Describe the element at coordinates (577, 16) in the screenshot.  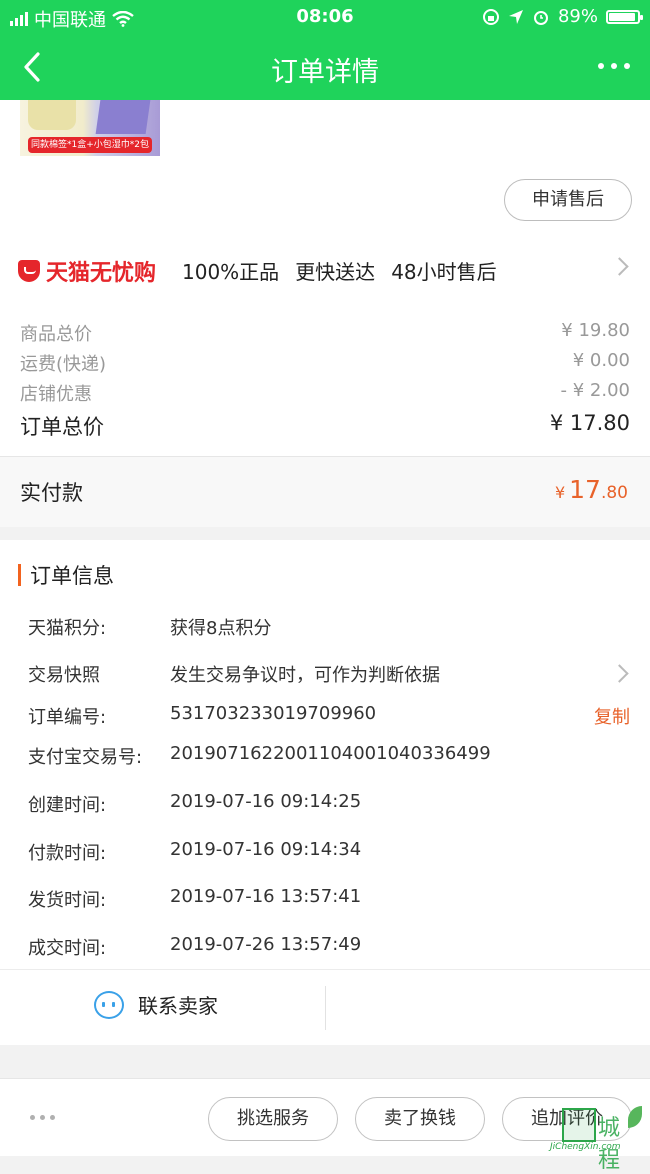
I see `battery-percent: 89%` at that location.